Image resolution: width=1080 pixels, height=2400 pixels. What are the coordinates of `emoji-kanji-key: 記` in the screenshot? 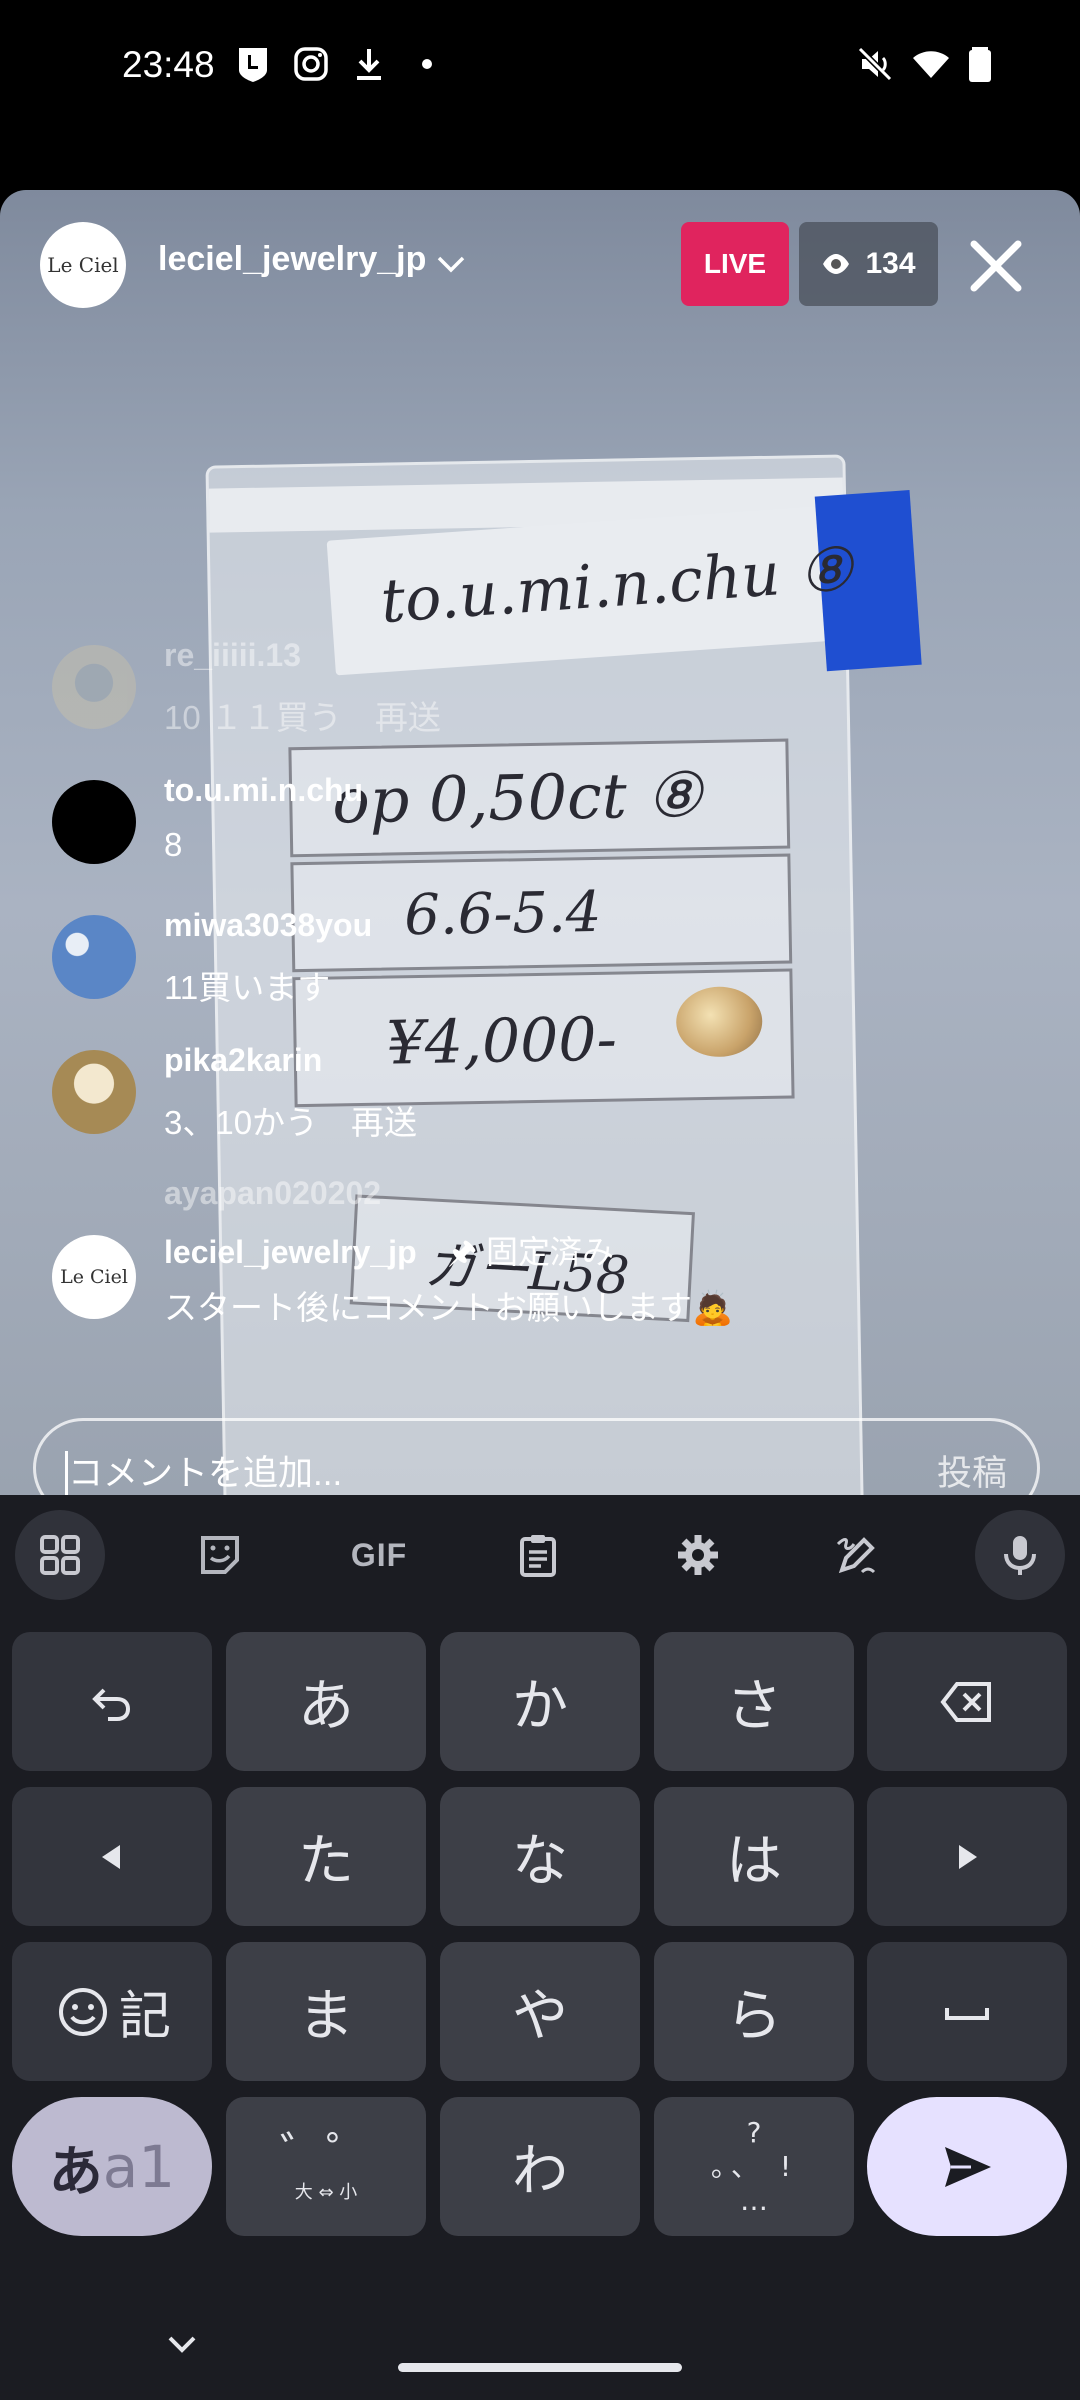 It's located at (112, 2011).